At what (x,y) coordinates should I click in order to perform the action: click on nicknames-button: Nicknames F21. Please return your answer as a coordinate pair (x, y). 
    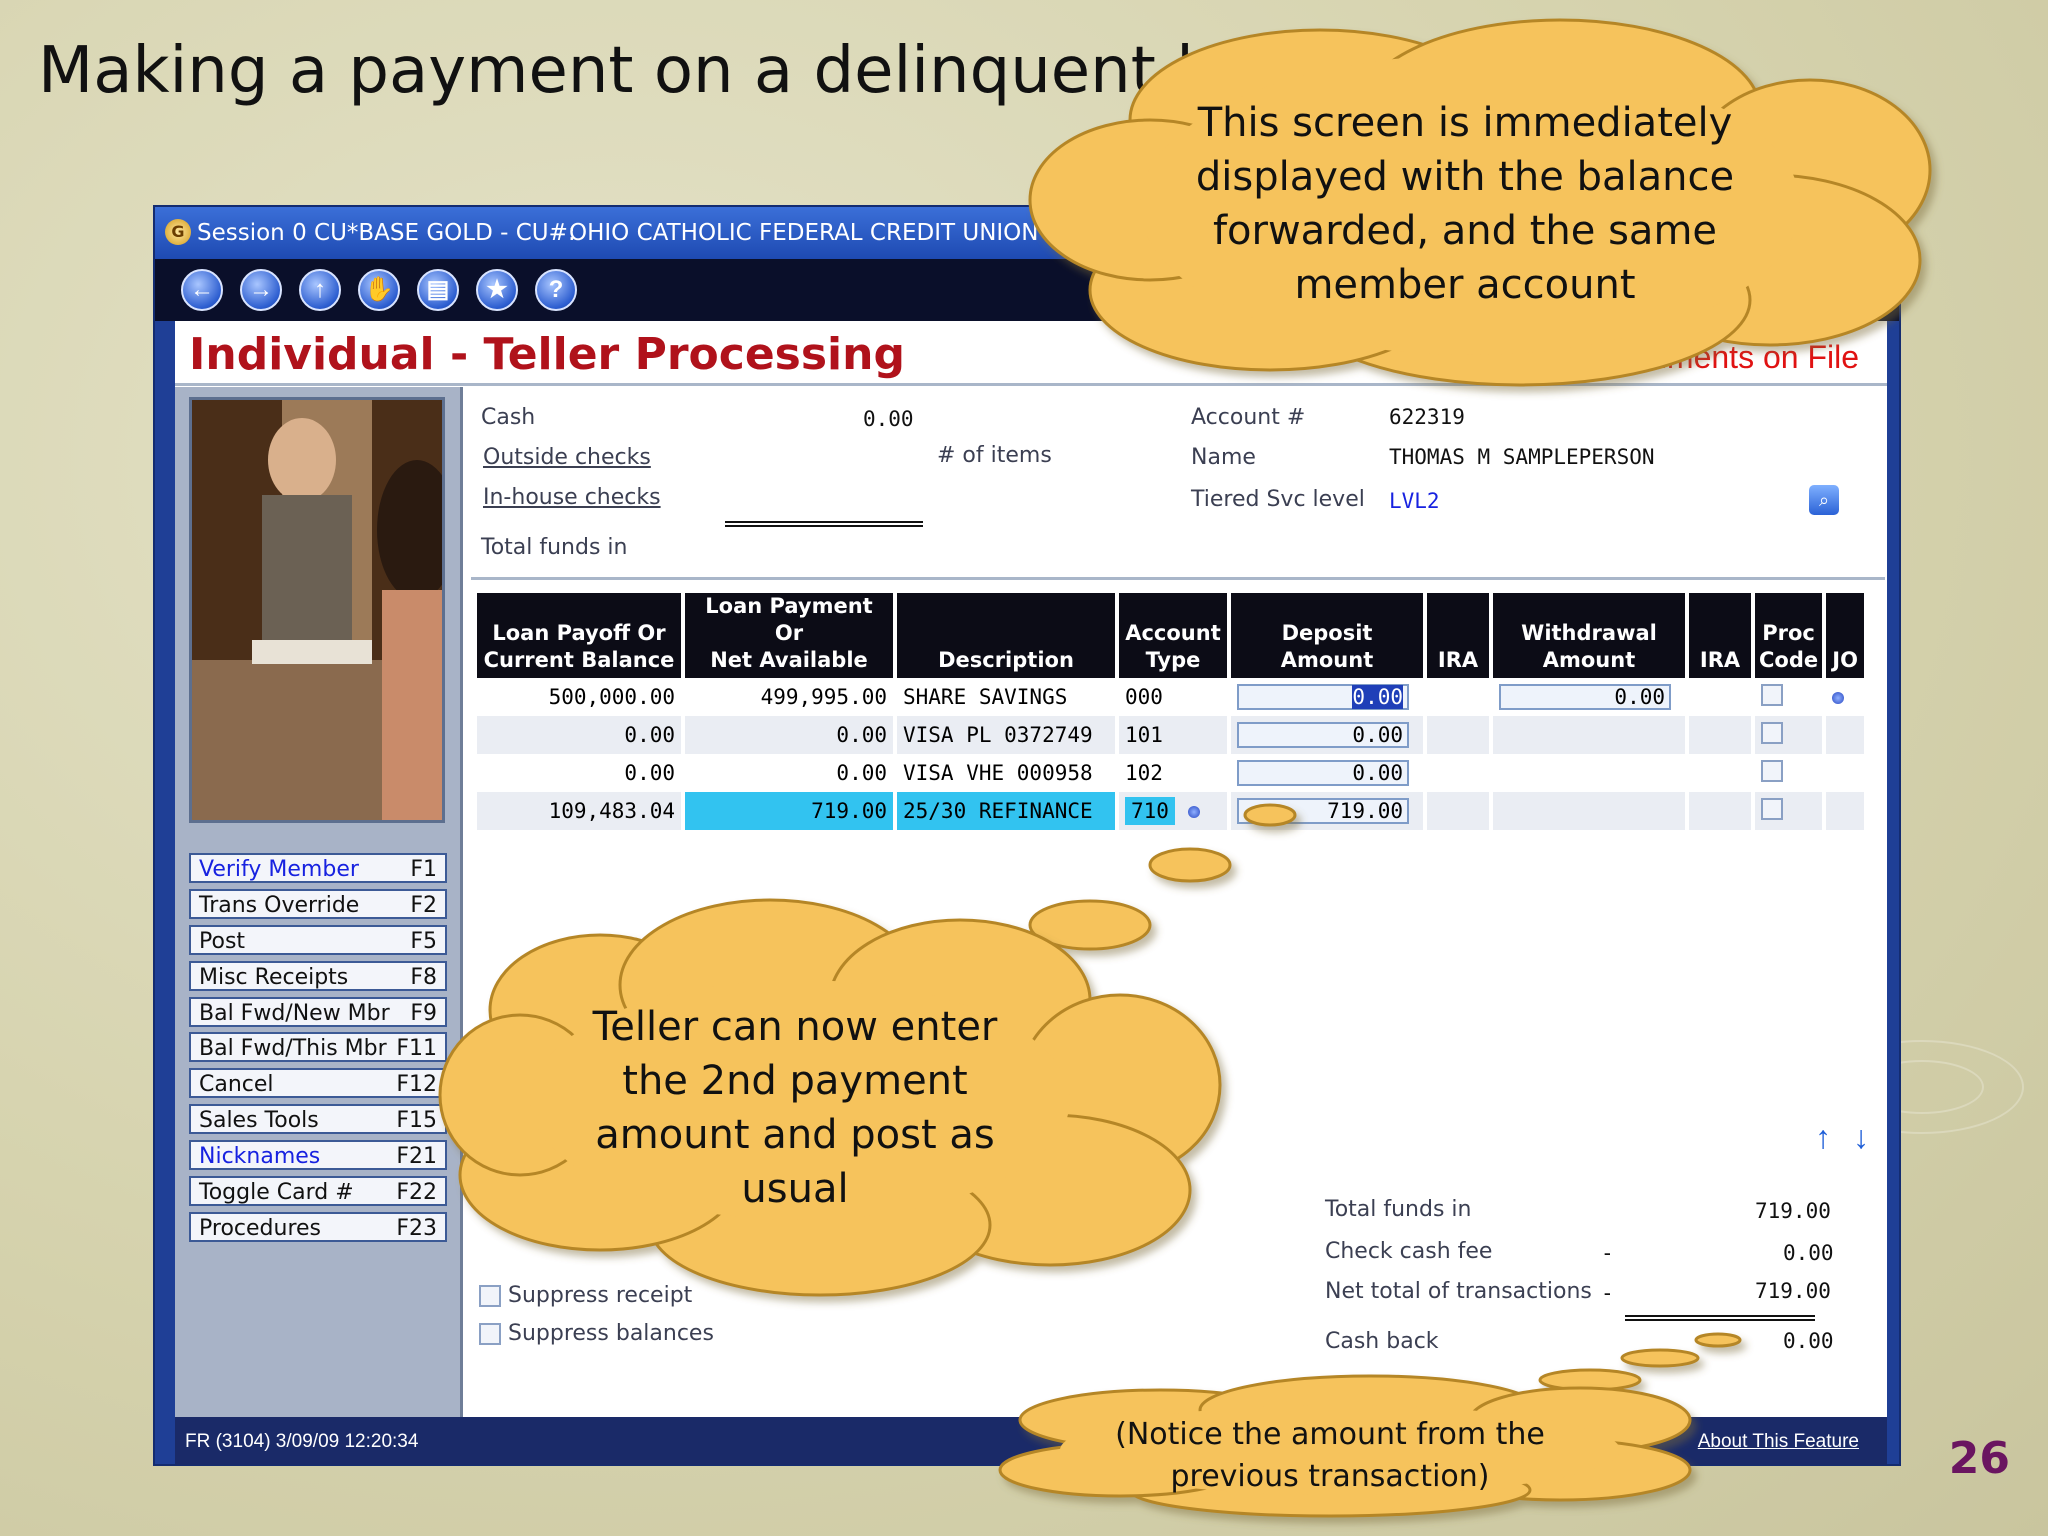
    Looking at the image, I should click on (318, 1155).